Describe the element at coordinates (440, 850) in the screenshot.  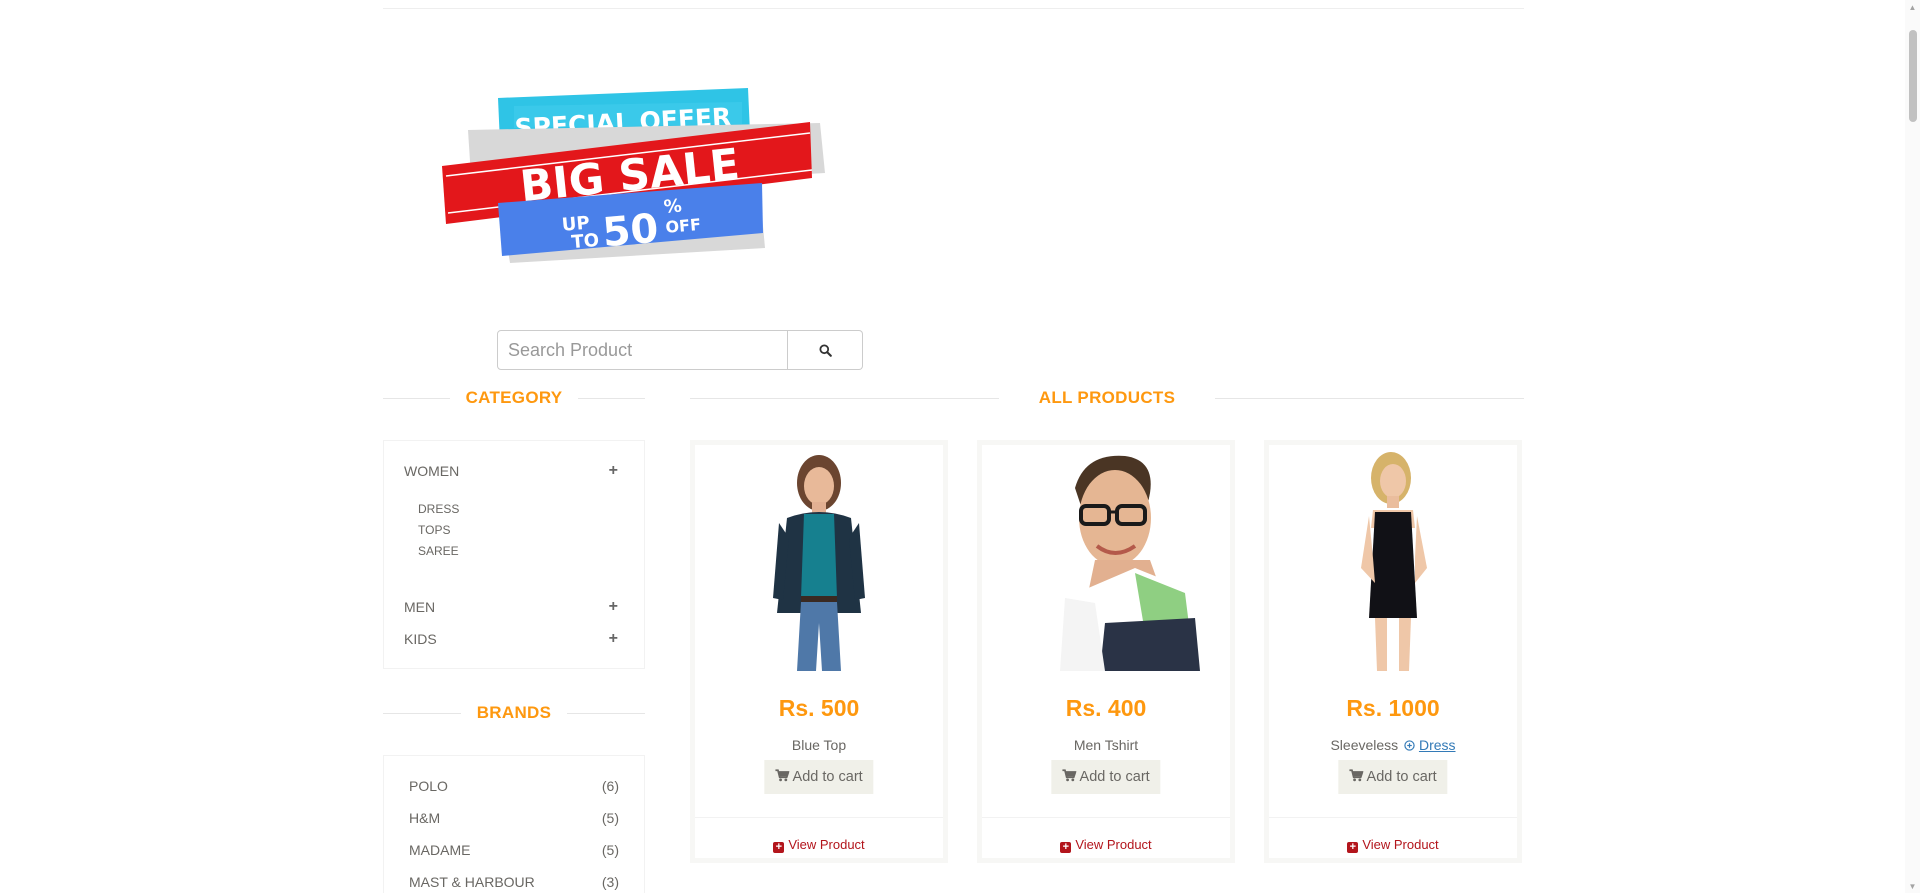
I see `brand-name: MADAME` at that location.